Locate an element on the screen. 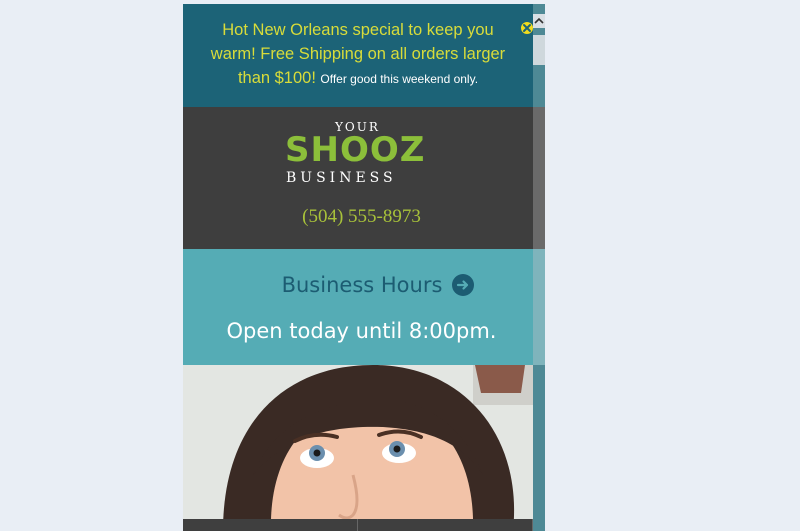 The image size is (800, 531). logo-business: BUSINESS is located at coordinates (341, 178).